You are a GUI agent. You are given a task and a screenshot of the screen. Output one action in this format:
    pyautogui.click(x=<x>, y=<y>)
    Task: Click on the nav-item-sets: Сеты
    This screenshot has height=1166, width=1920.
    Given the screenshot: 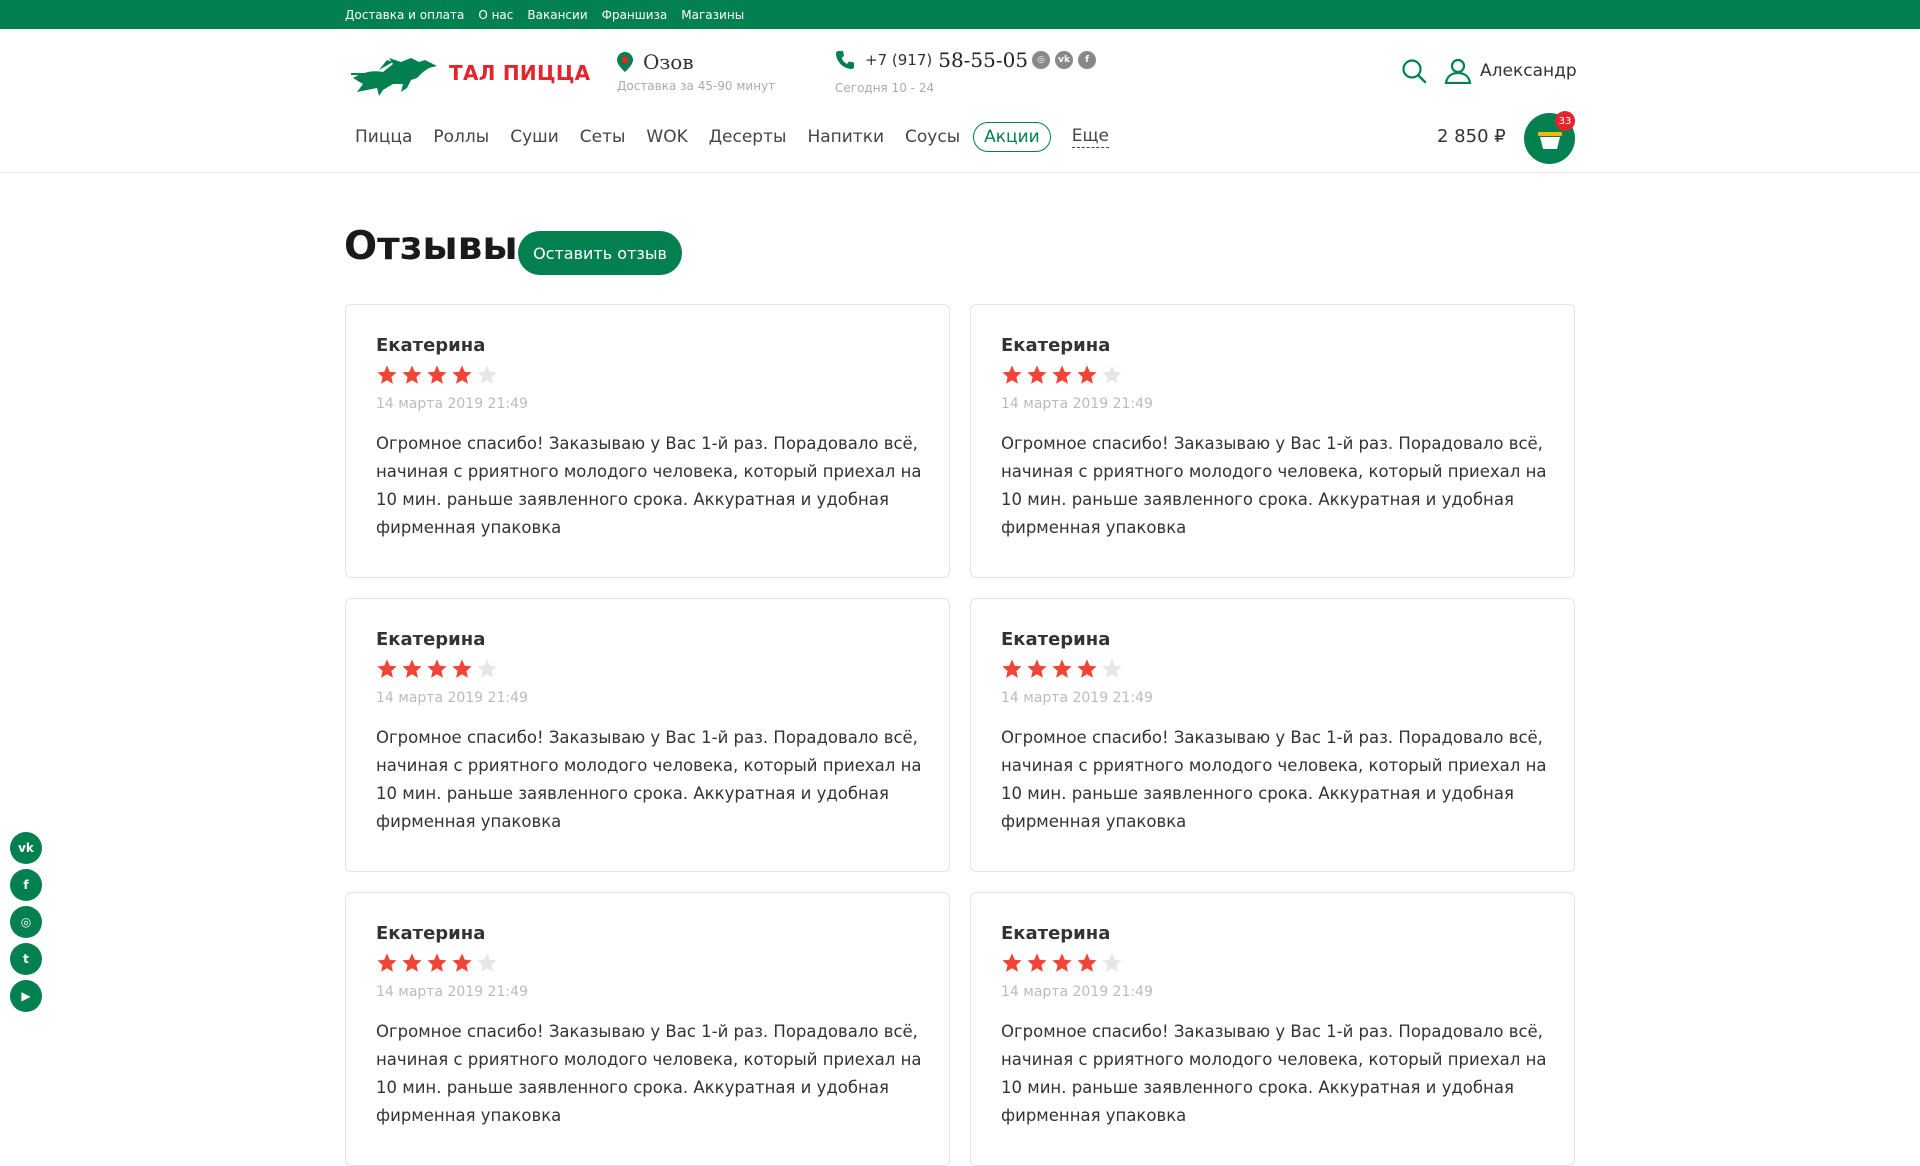 What is the action you would take?
    pyautogui.click(x=603, y=137)
    